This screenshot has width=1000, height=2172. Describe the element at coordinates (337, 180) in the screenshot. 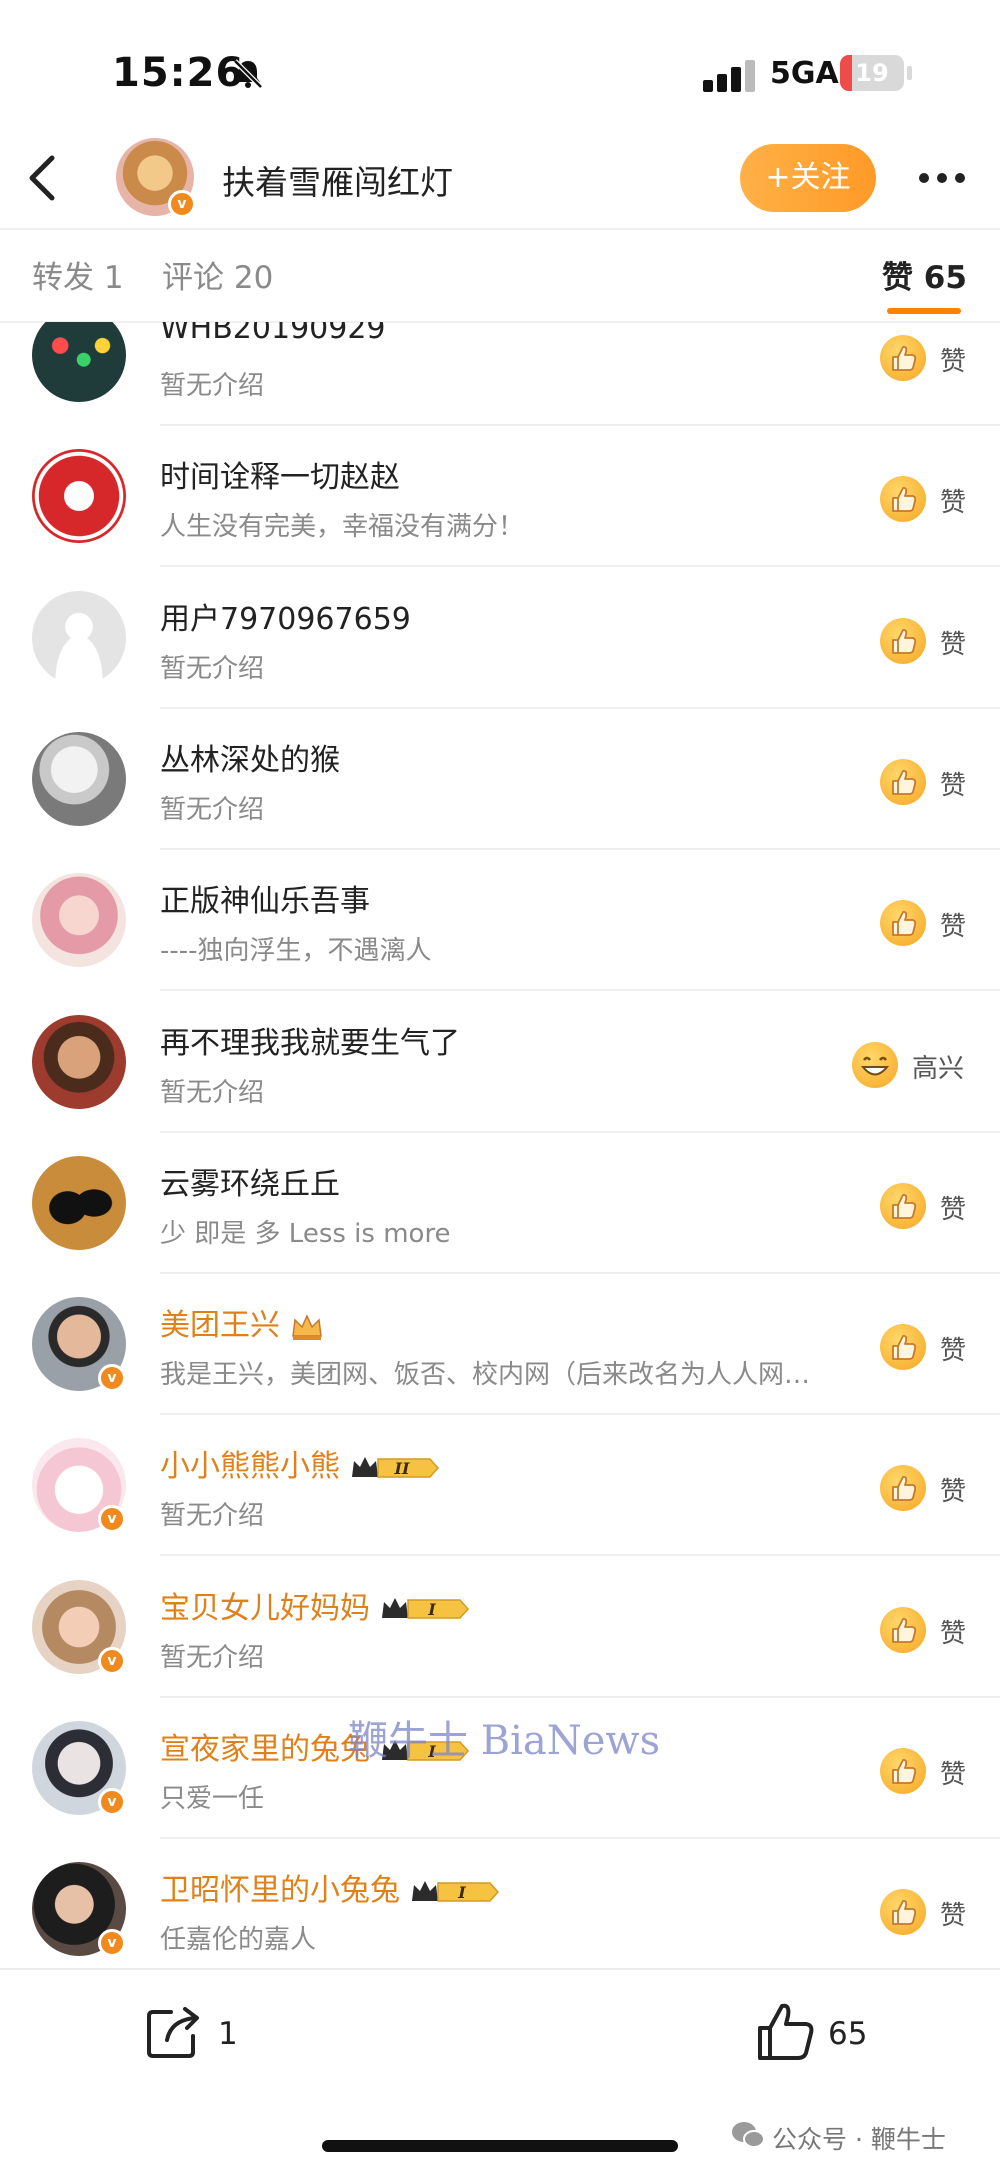

I see `author-name: 扶着雪雁闯红灯` at that location.